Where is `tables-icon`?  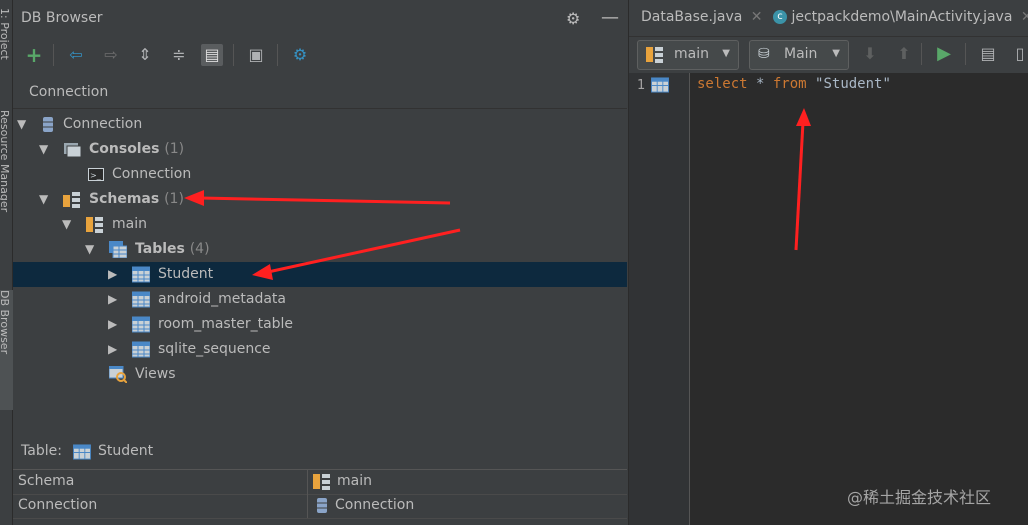
tables-icon is located at coordinates (118, 249).